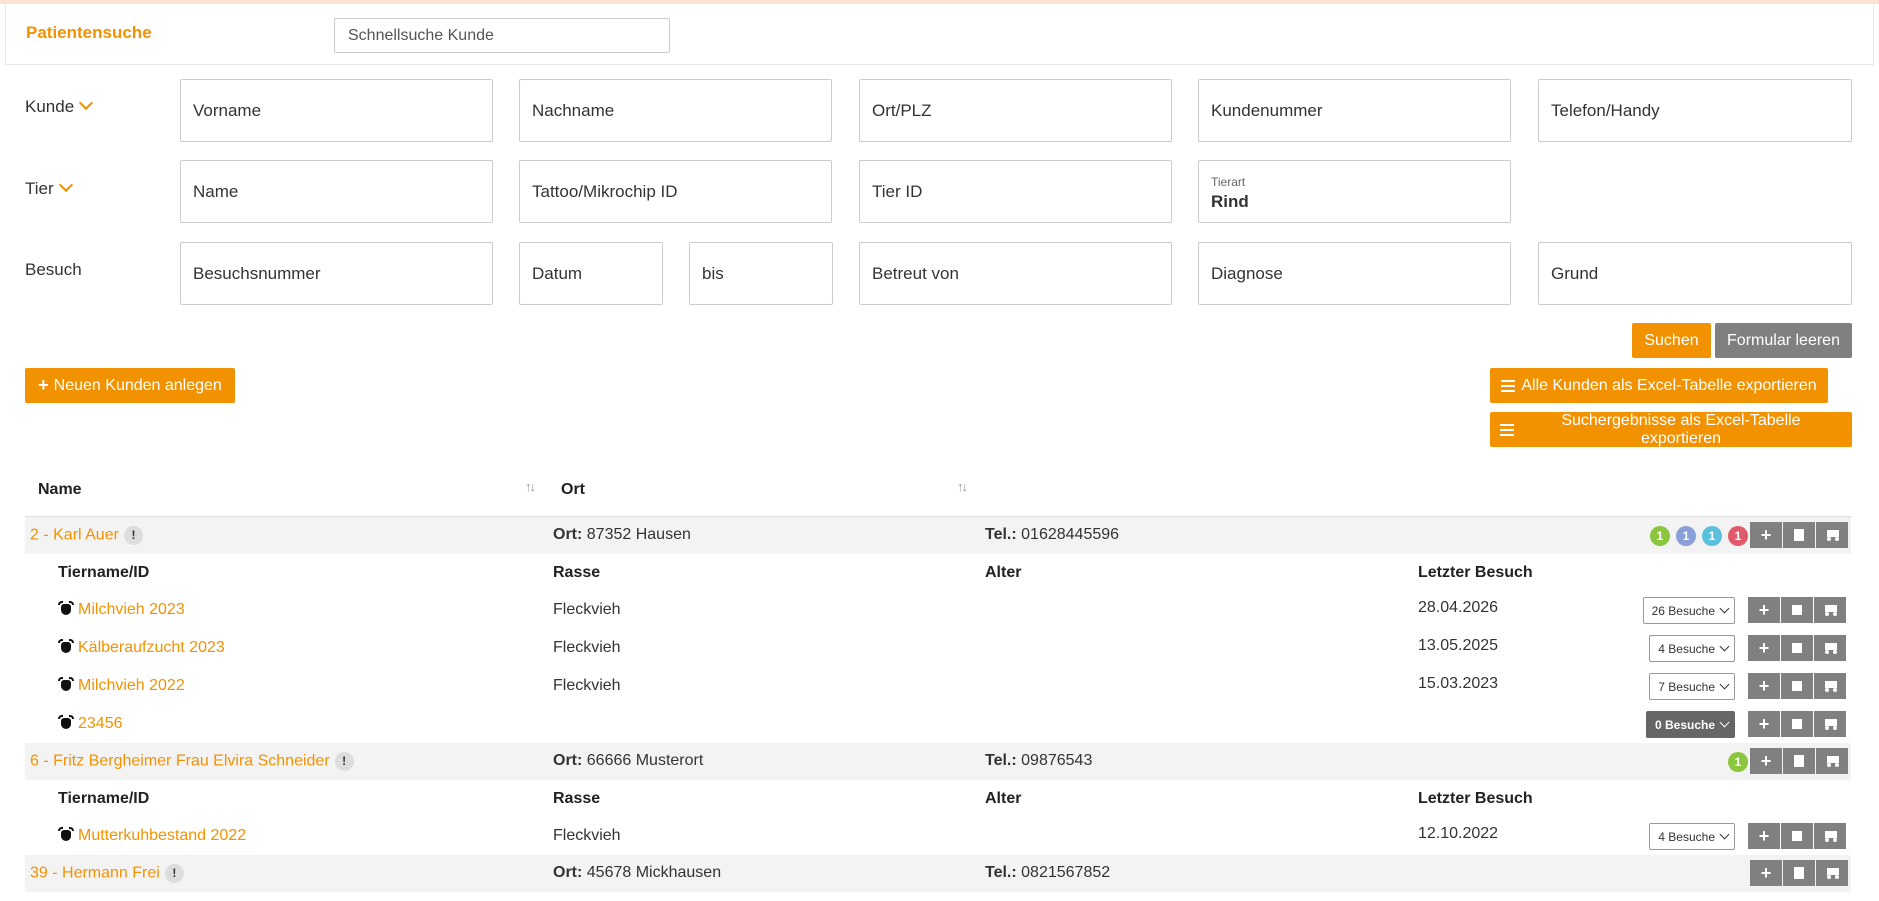  Describe the element at coordinates (1783, 340) in the screenshot. I see `clear-form-button: Formular leeren` at that location.